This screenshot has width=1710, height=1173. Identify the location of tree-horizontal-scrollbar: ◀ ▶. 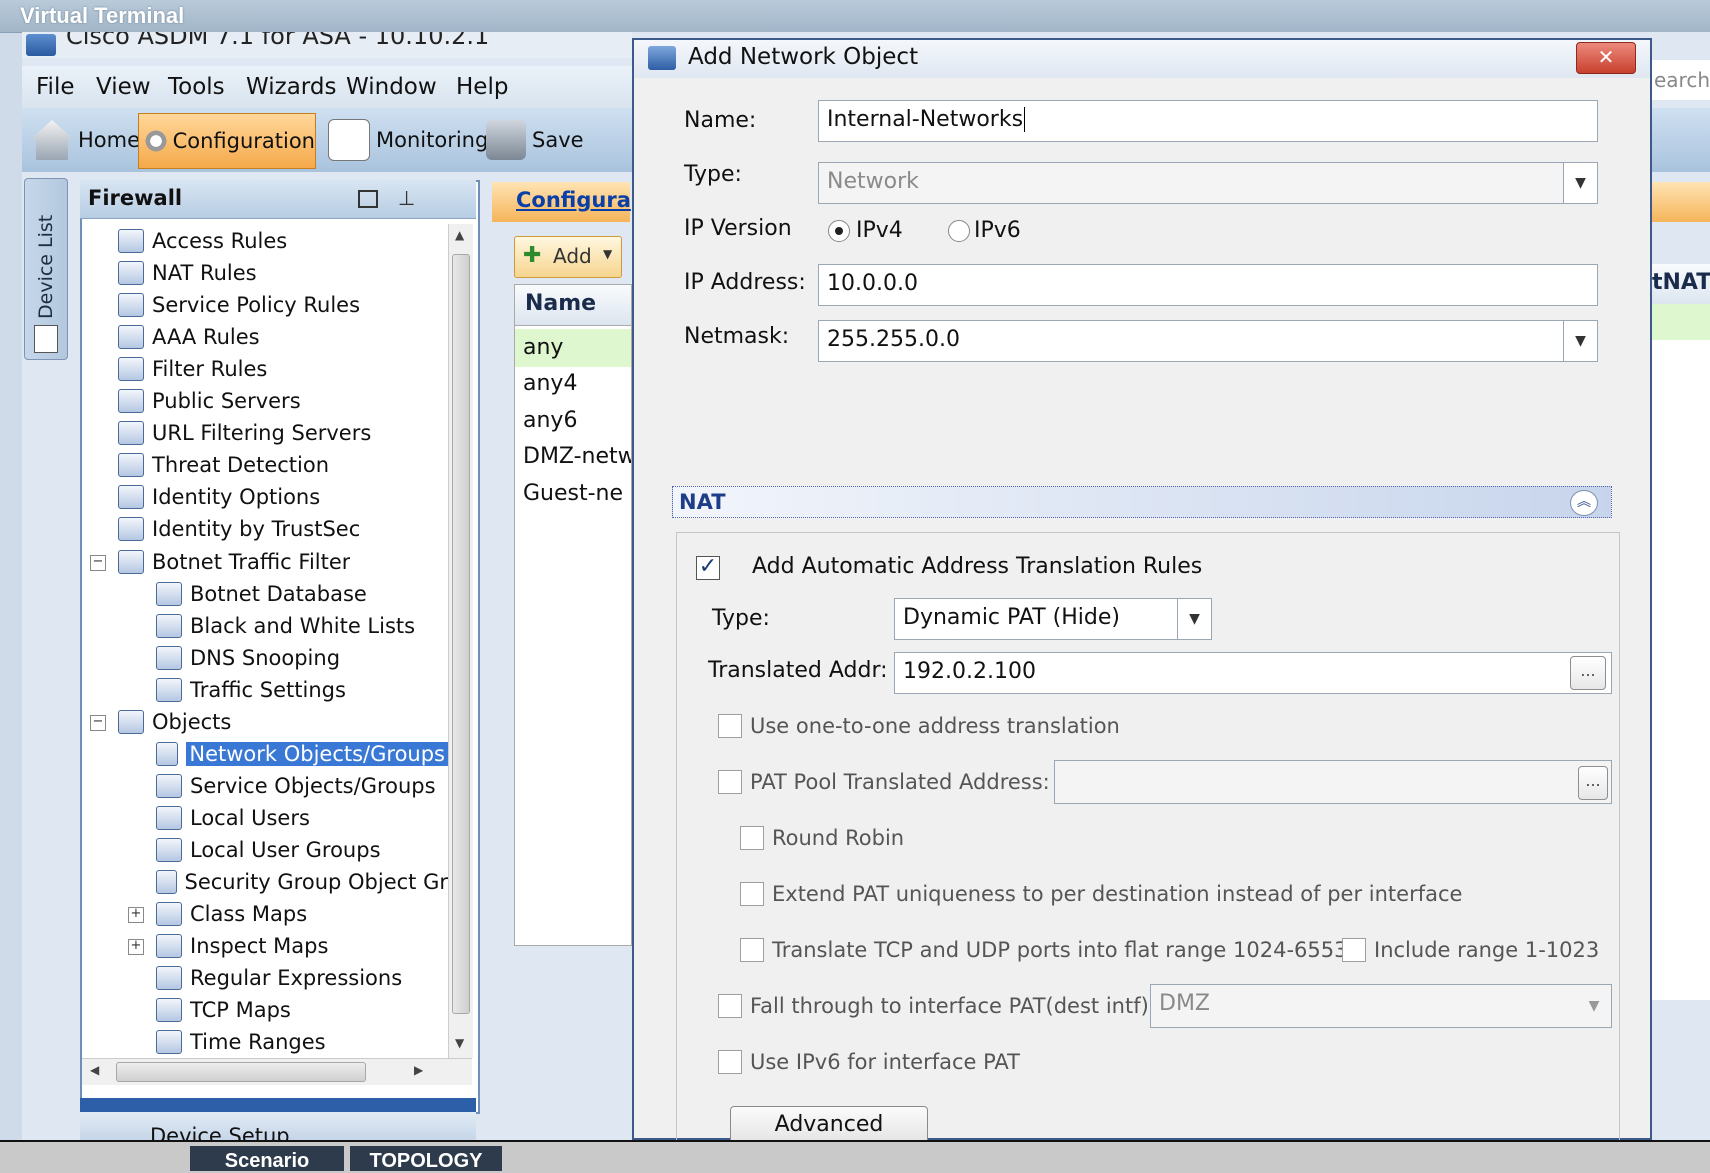
(277, 1071).